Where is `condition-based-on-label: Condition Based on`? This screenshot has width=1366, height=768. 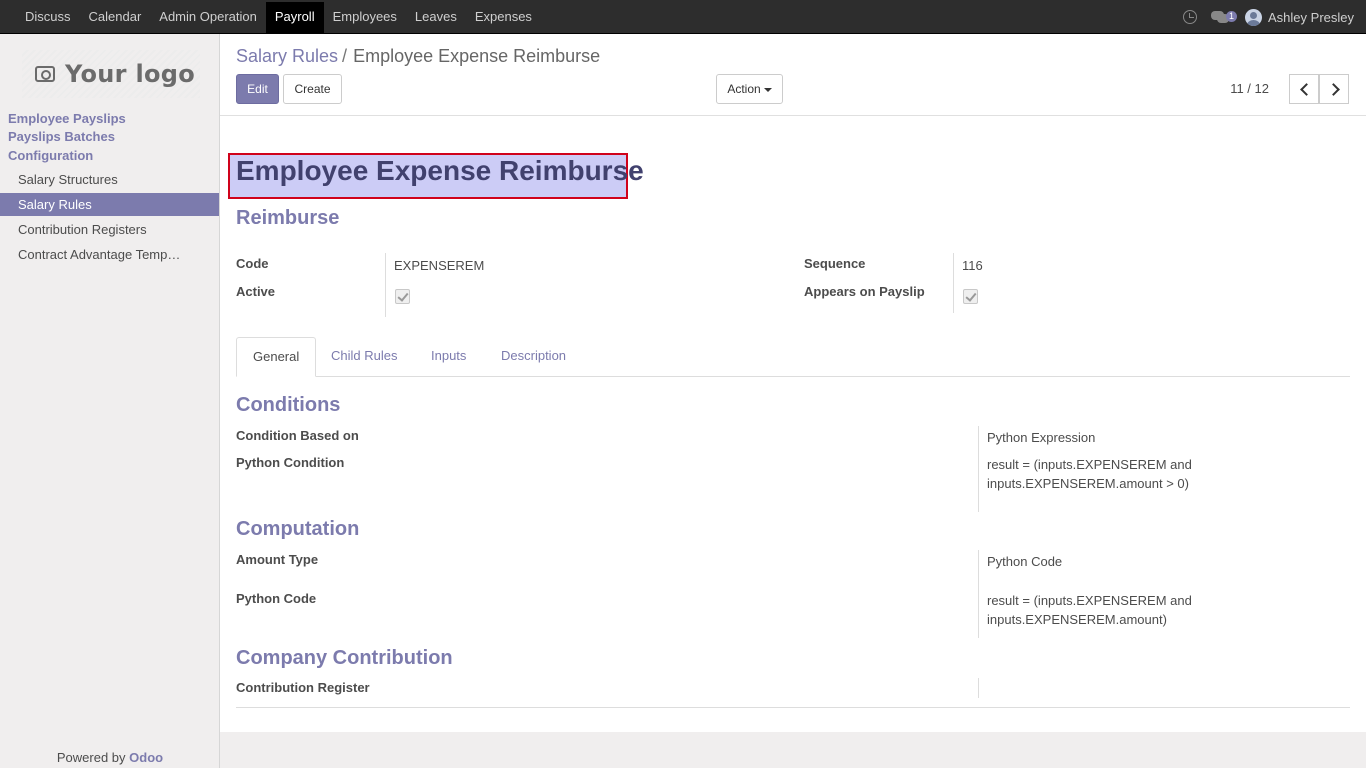
condition-based-on-label: Condition Based on is located at coordinates (297, 435).